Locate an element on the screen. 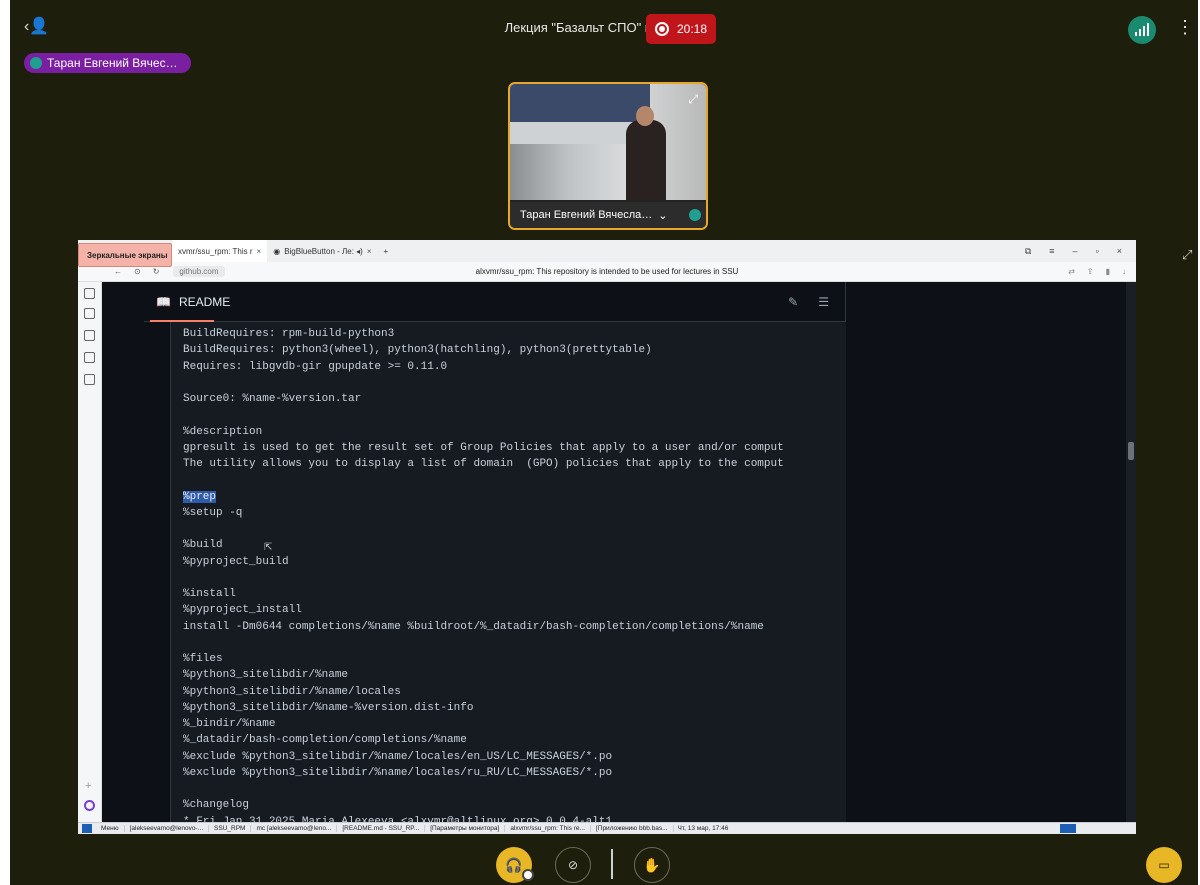 The height and width of the screenshot is (885, 1200). presentation-icon: ▭ is located at coordinates (1164, 865).